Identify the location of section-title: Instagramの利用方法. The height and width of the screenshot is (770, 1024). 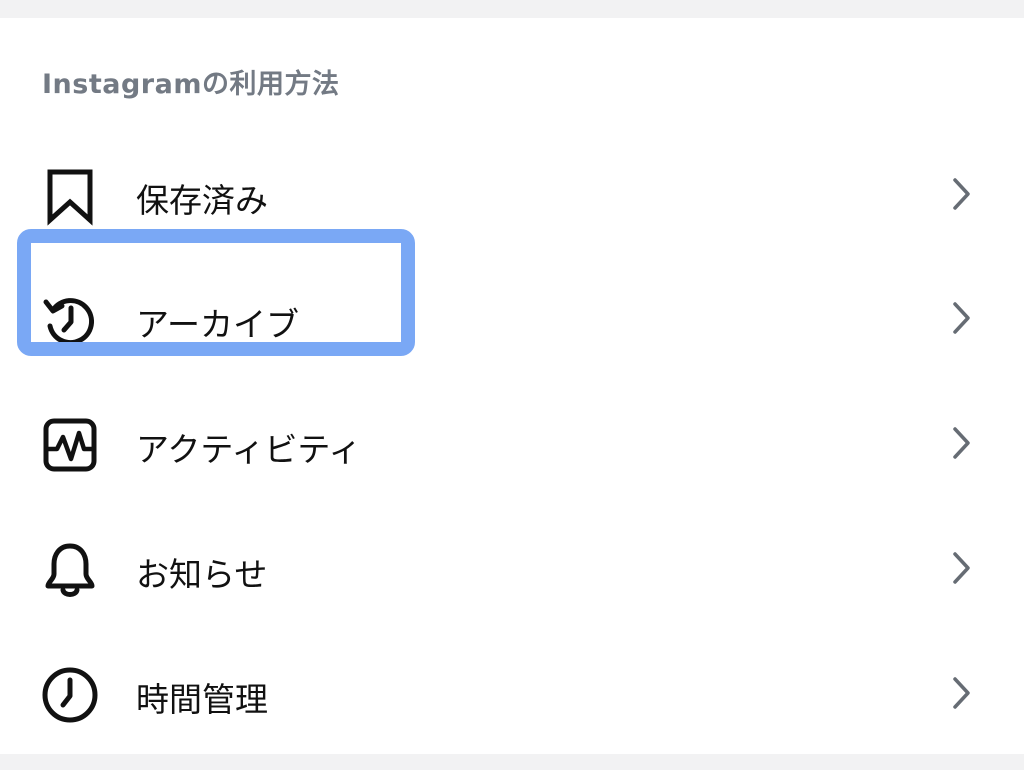
(191, 84).